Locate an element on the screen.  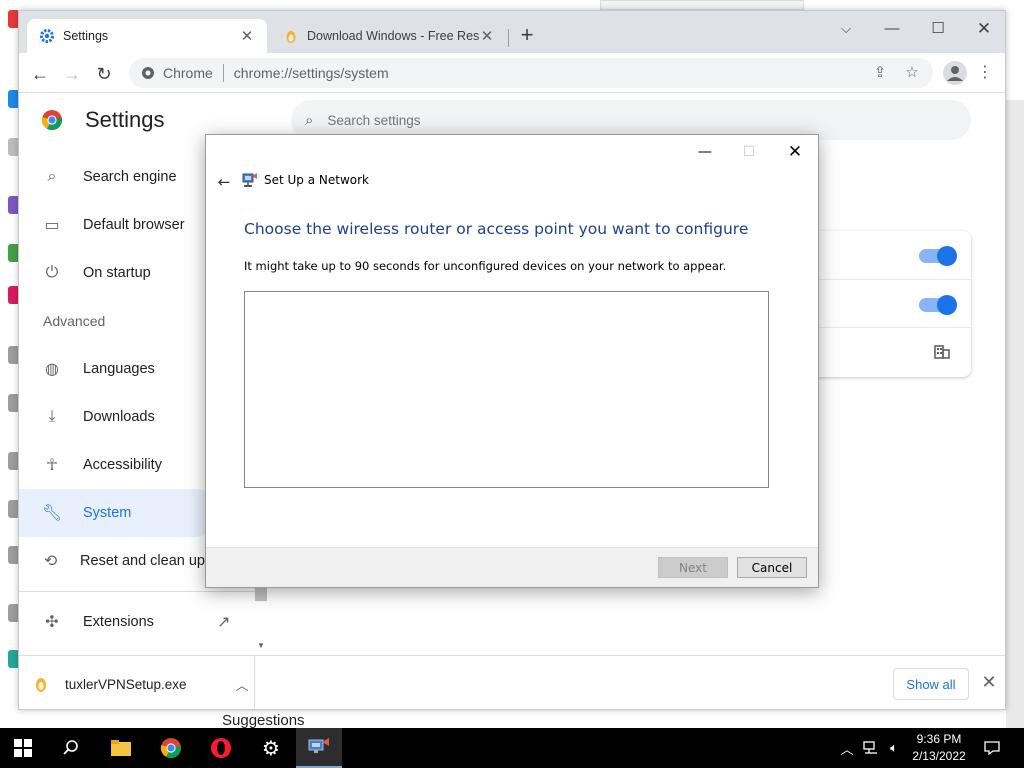
close-download-bar-icon: ✕ is located at coordinates (989, 684).